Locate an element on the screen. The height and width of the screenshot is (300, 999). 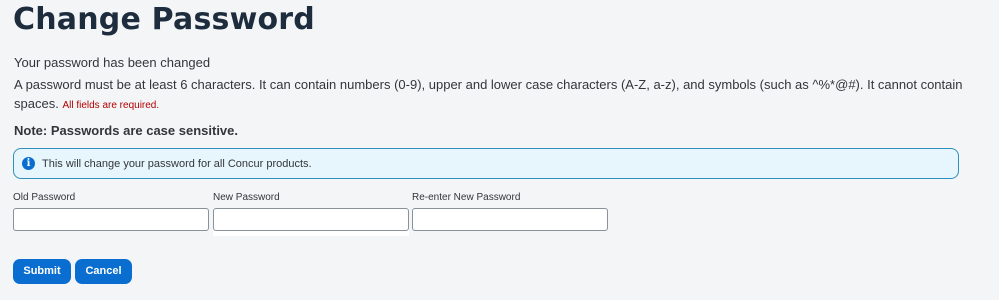
old-password-input is located at coordinates (111, 219).